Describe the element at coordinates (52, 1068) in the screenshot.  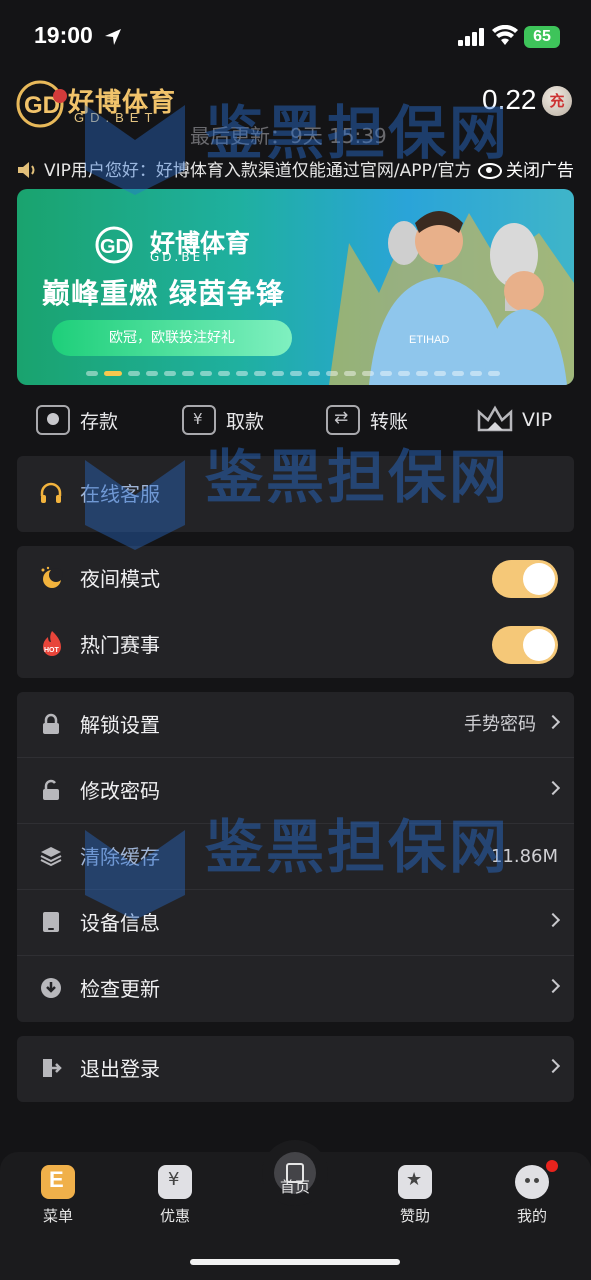
I see `logout-icon` at that location.